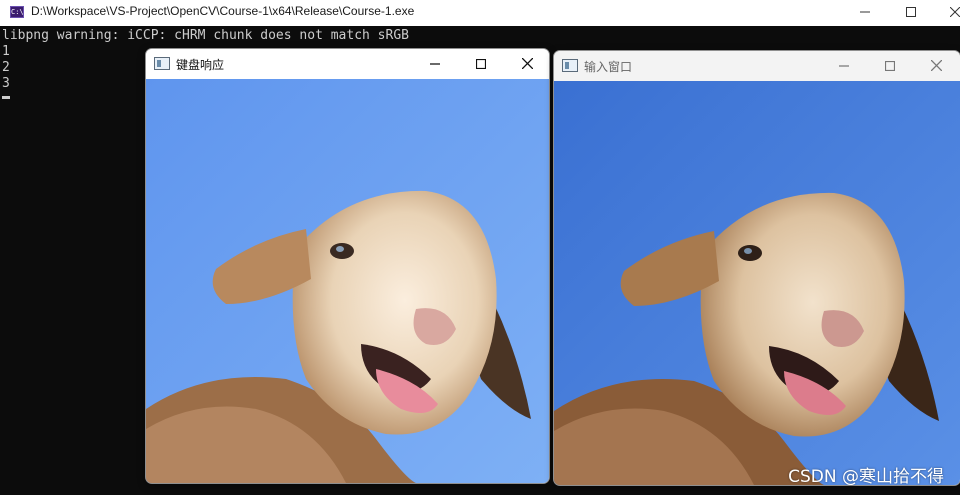 The width and height of the screenshot is (960, 495). I want to click on console-line: 3, so click(6, 83).